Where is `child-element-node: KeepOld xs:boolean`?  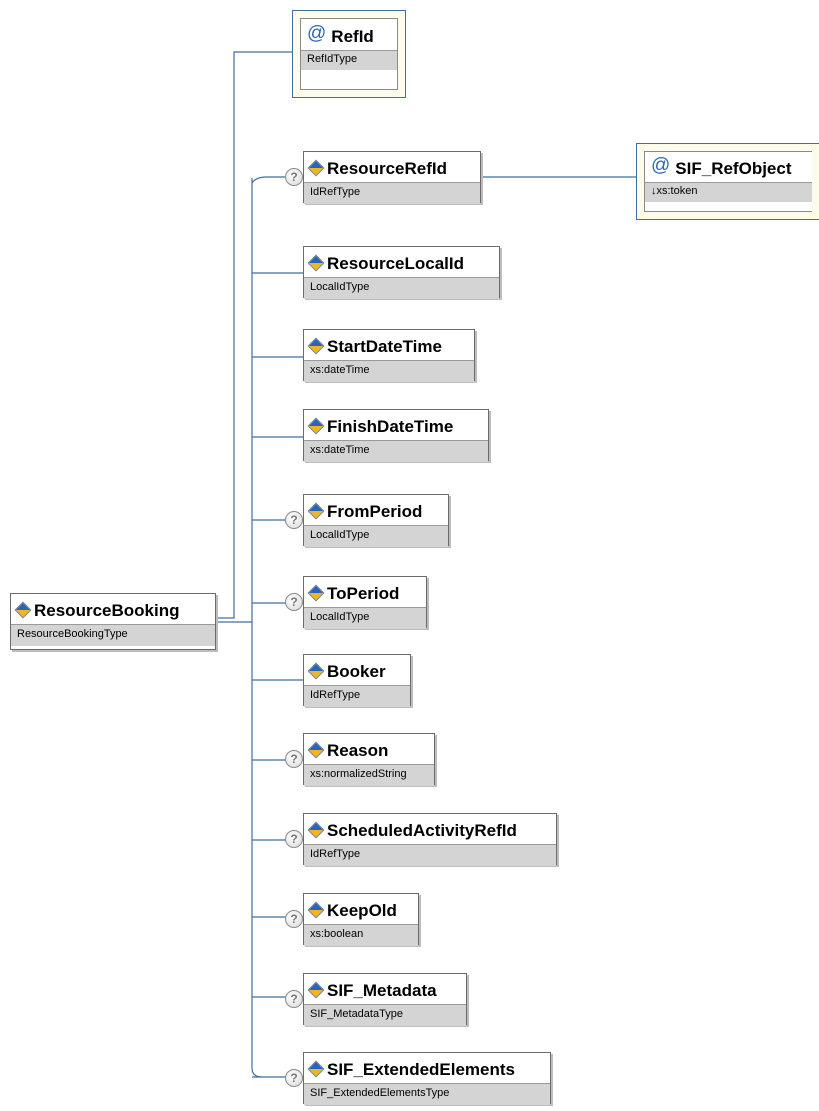
child-element-node: KeepOld xs:boolean is located at coordinates (361, 919).